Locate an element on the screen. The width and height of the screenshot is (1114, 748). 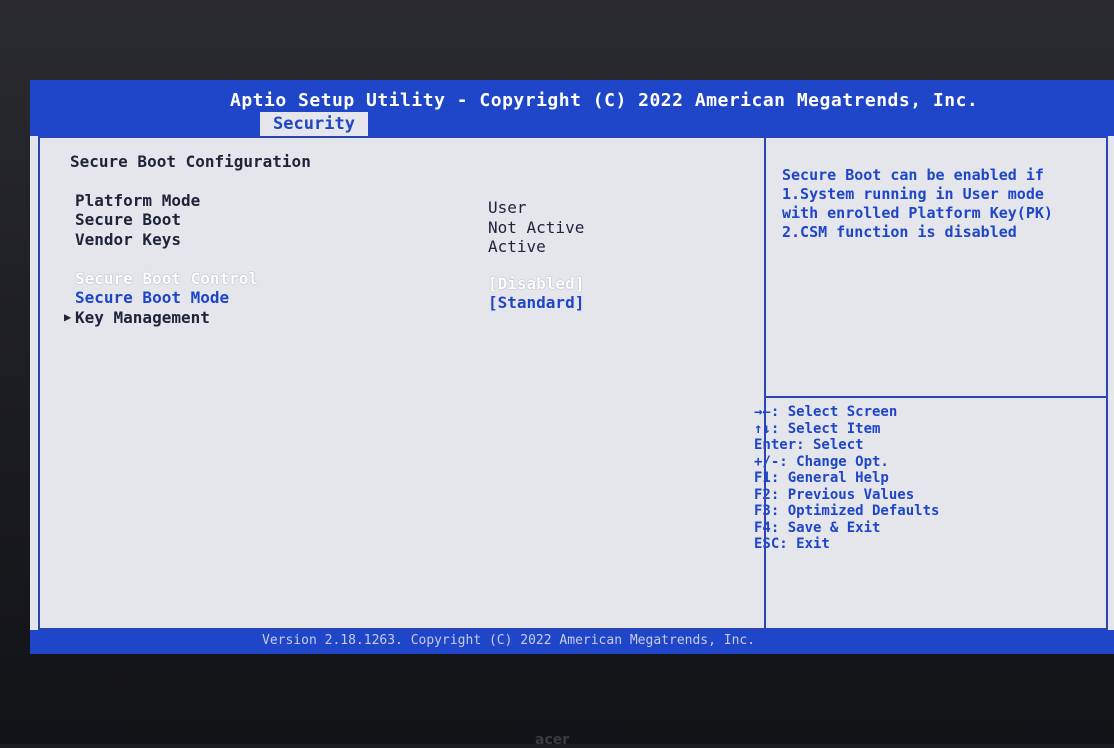
secure-boot-control-option: Secure Boot Control is located at coordinates (166, 278).